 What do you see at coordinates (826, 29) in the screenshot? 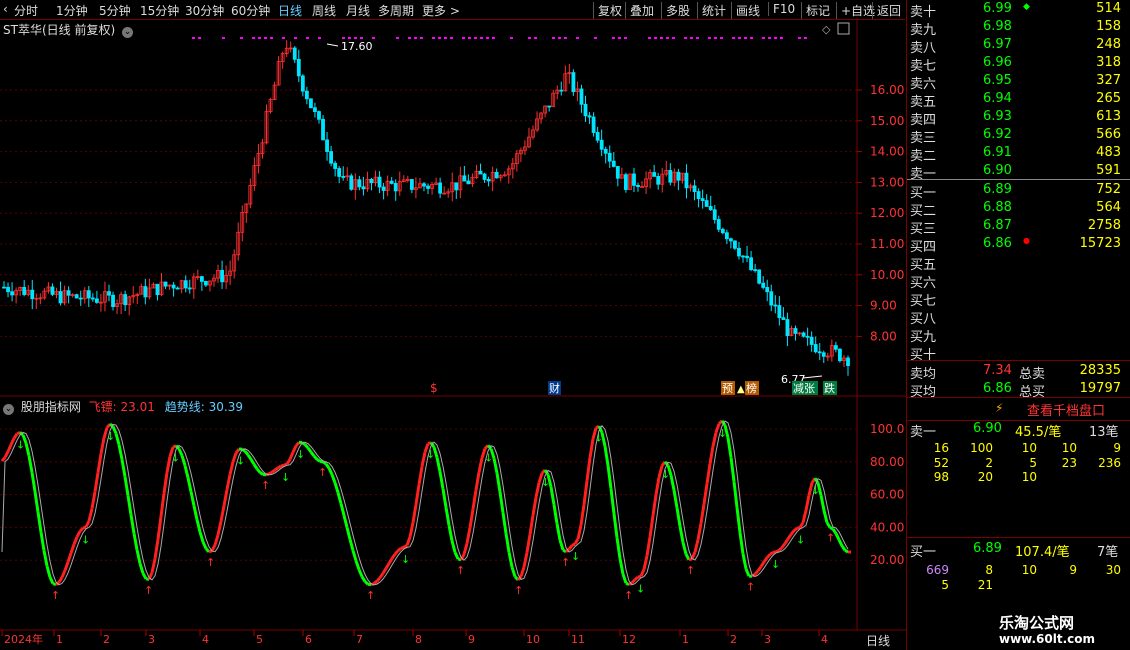
I see `diamond-icon: ◇` at bounding box center [826, 29].